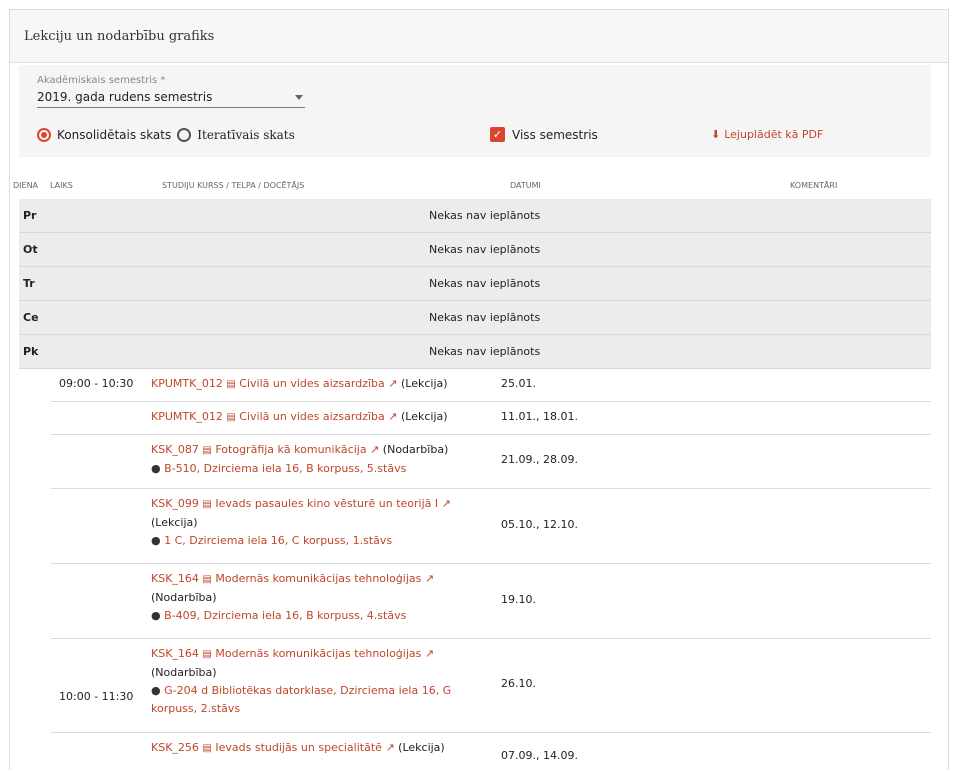  What do you see at coordinates (184, 135) in the screenshot?
I see `radio-iterative` at bounding box center [184, 135].